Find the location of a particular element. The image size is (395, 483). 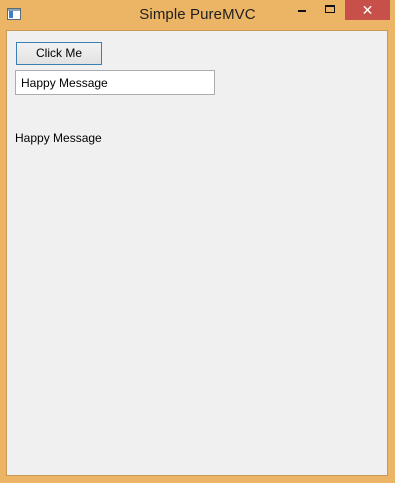

maximize-icon is located at coordinates (330, 9).